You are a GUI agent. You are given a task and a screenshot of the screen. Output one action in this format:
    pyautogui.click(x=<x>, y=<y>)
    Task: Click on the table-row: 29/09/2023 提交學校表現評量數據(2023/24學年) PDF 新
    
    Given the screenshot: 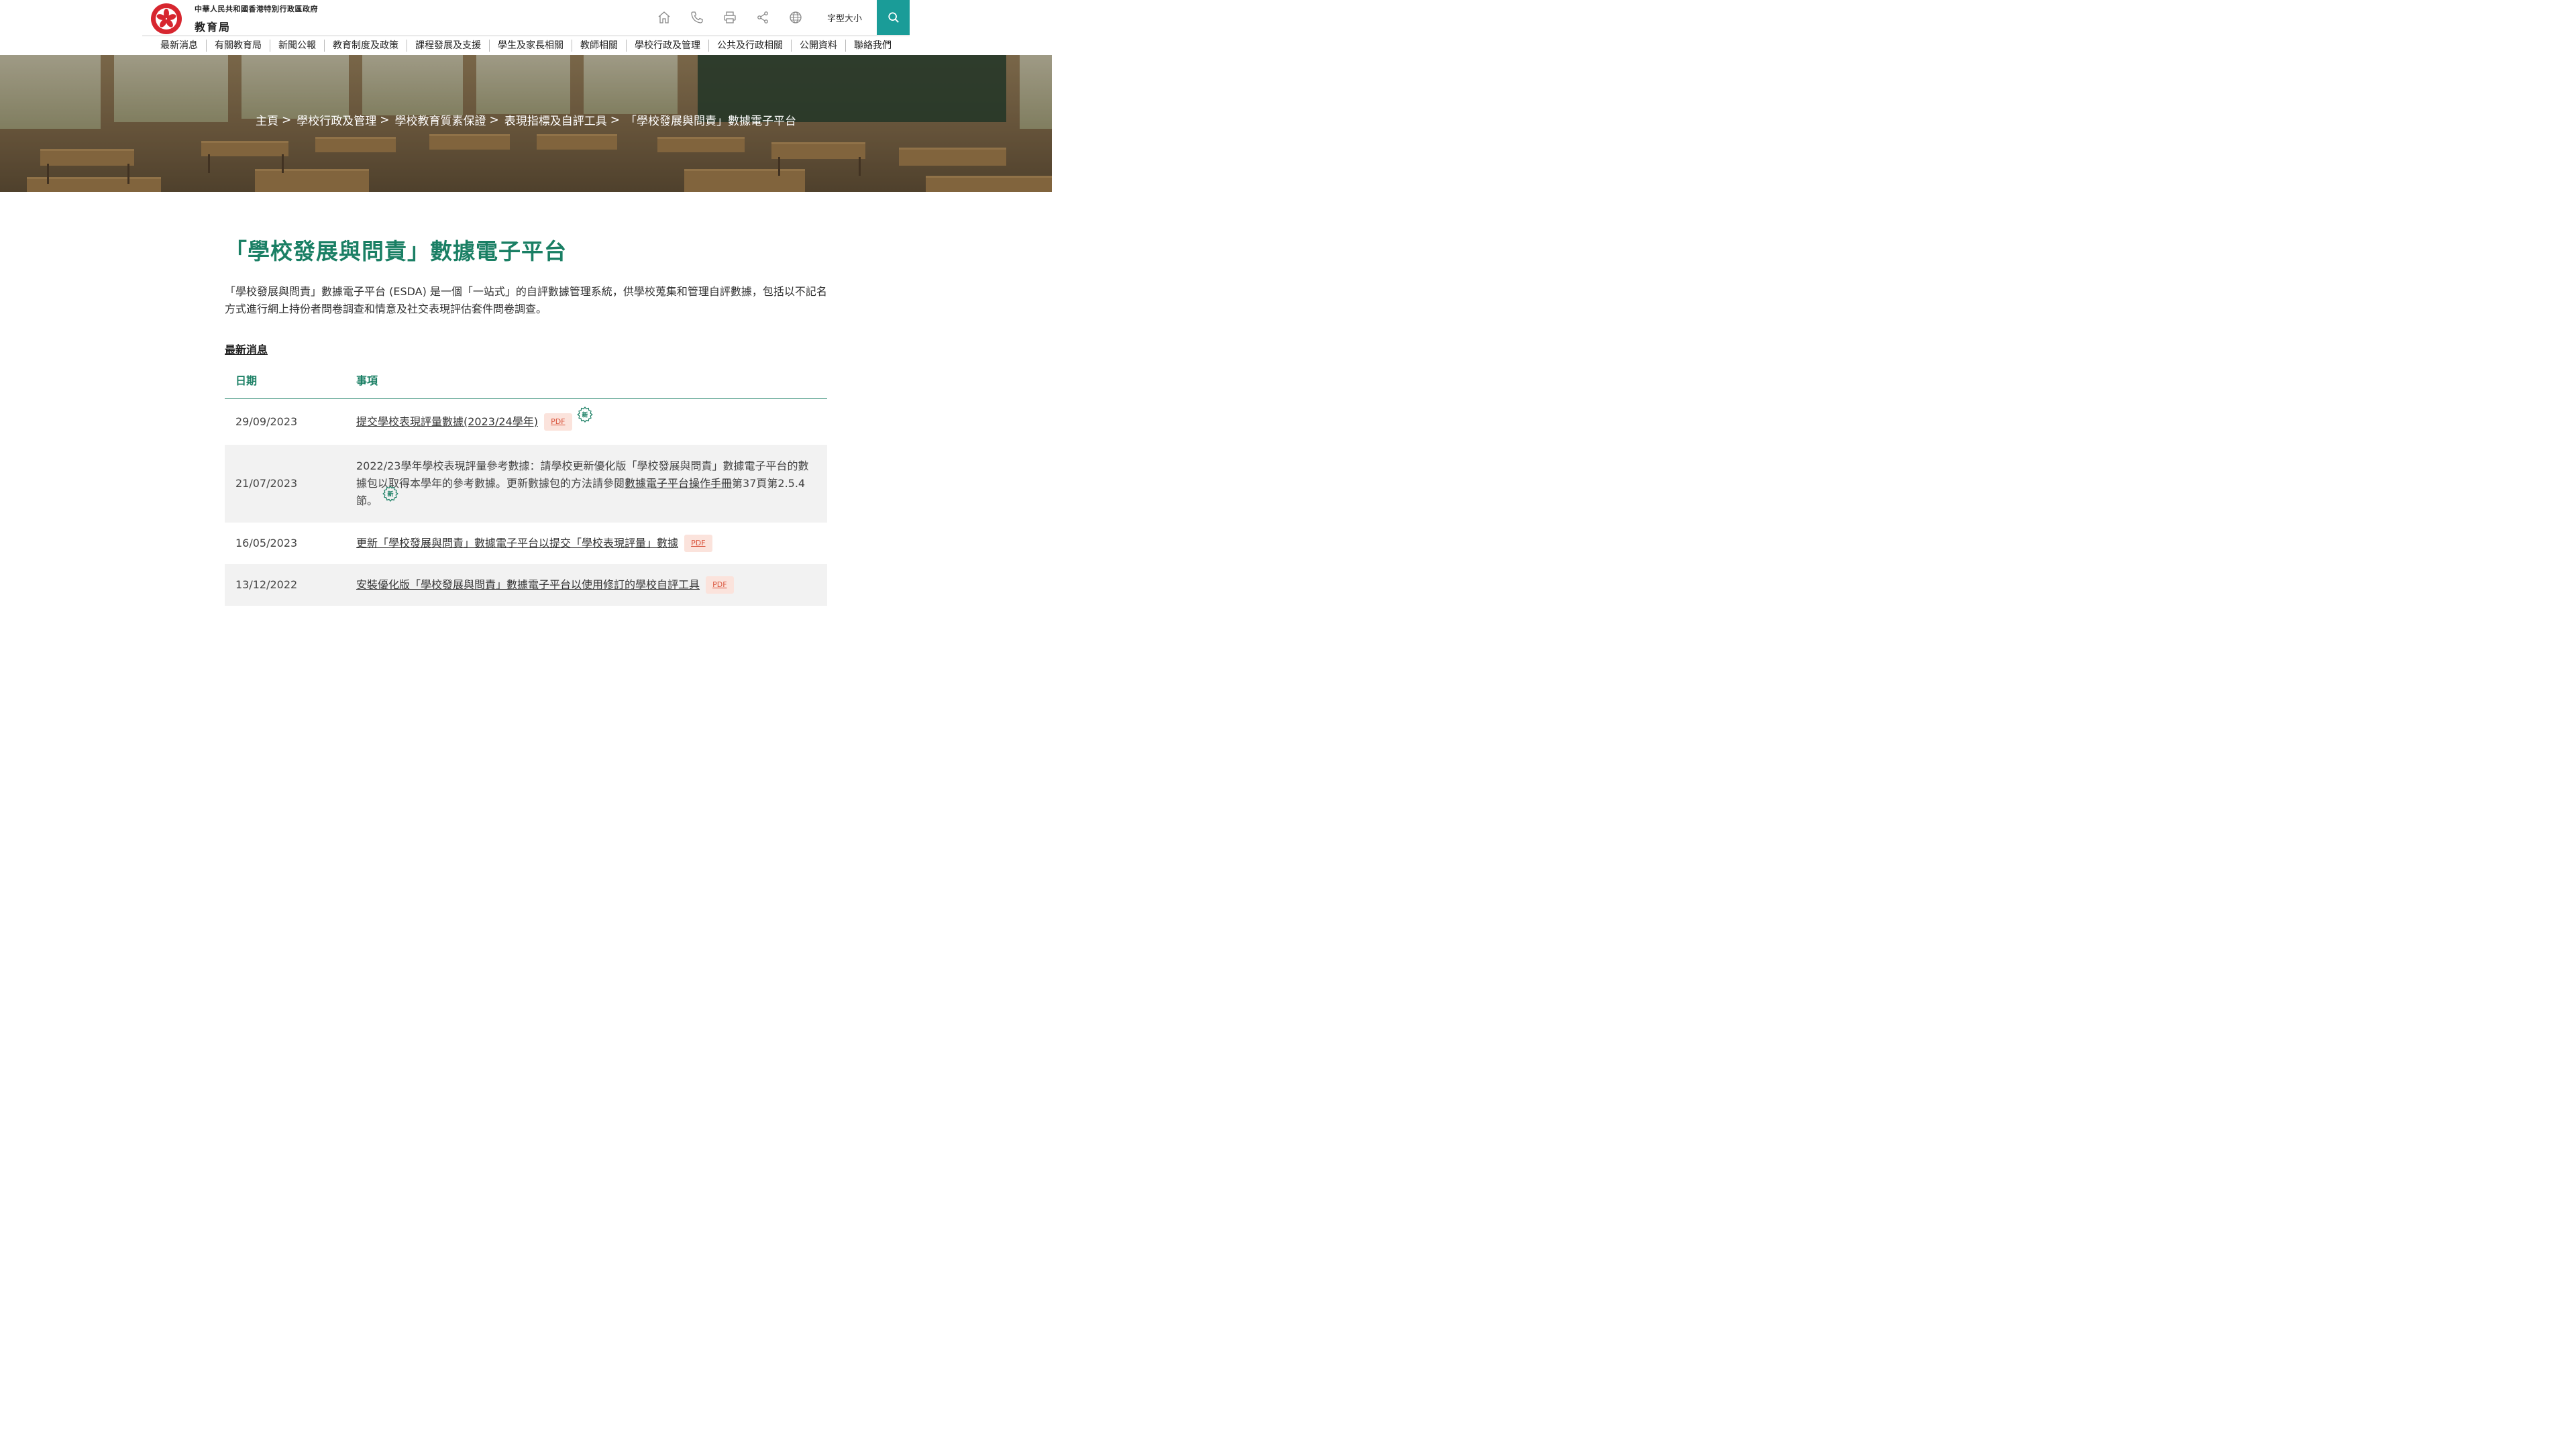 What is the action you would take?
    pyautogui.click(x=526, y=422)
    